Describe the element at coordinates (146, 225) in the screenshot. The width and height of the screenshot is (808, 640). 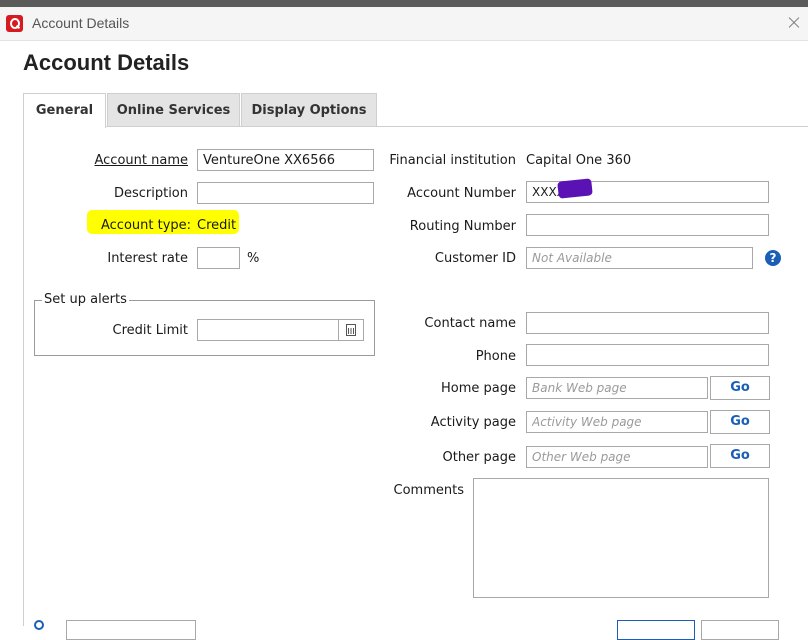
I see `account-type-label: Account type:` at that location.